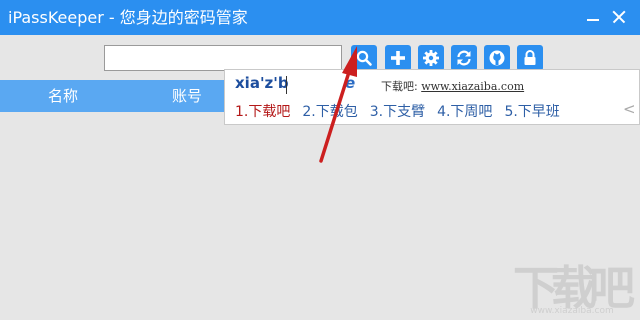  I want to click on ime-candidate: 4.下周吧, so click(464, 111).